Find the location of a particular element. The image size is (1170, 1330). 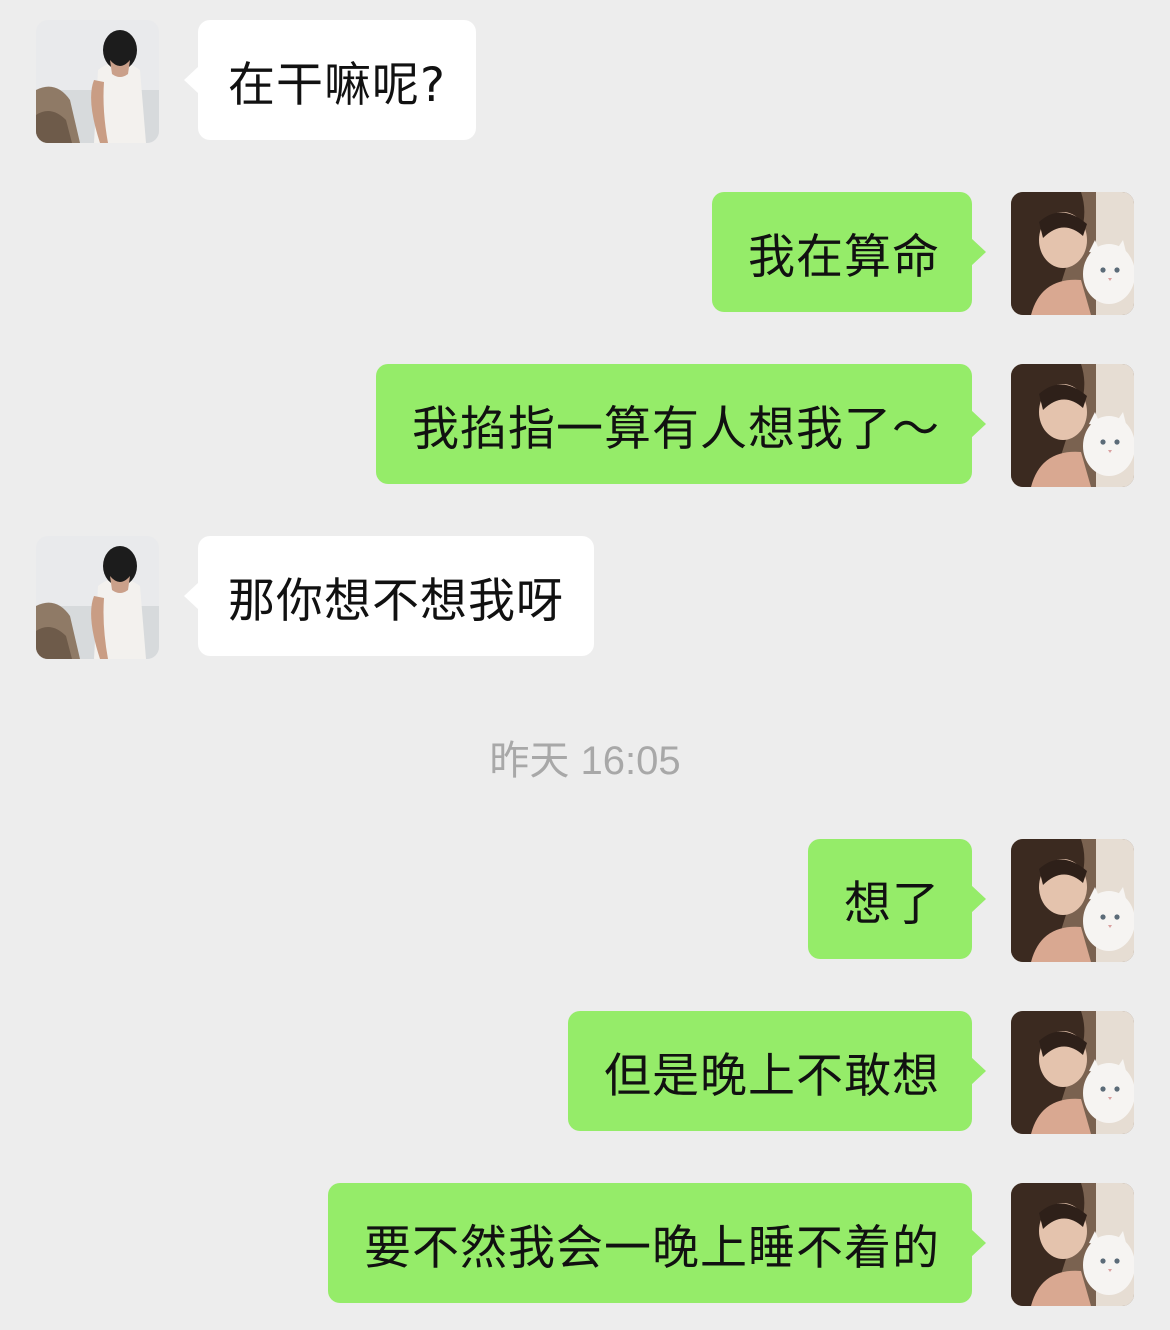

message-text: 但是晚上不敢想 is located at coordinates (772, 1076).